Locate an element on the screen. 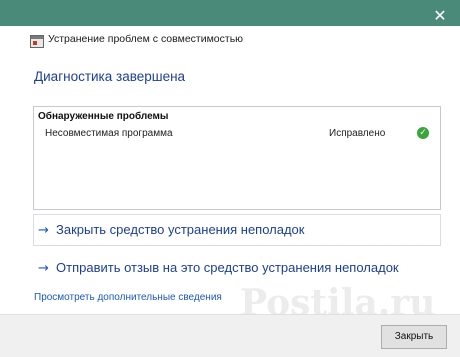  view-more-details-link: Просмотреть дополнительные сведения is located at coordinates (128, 297).